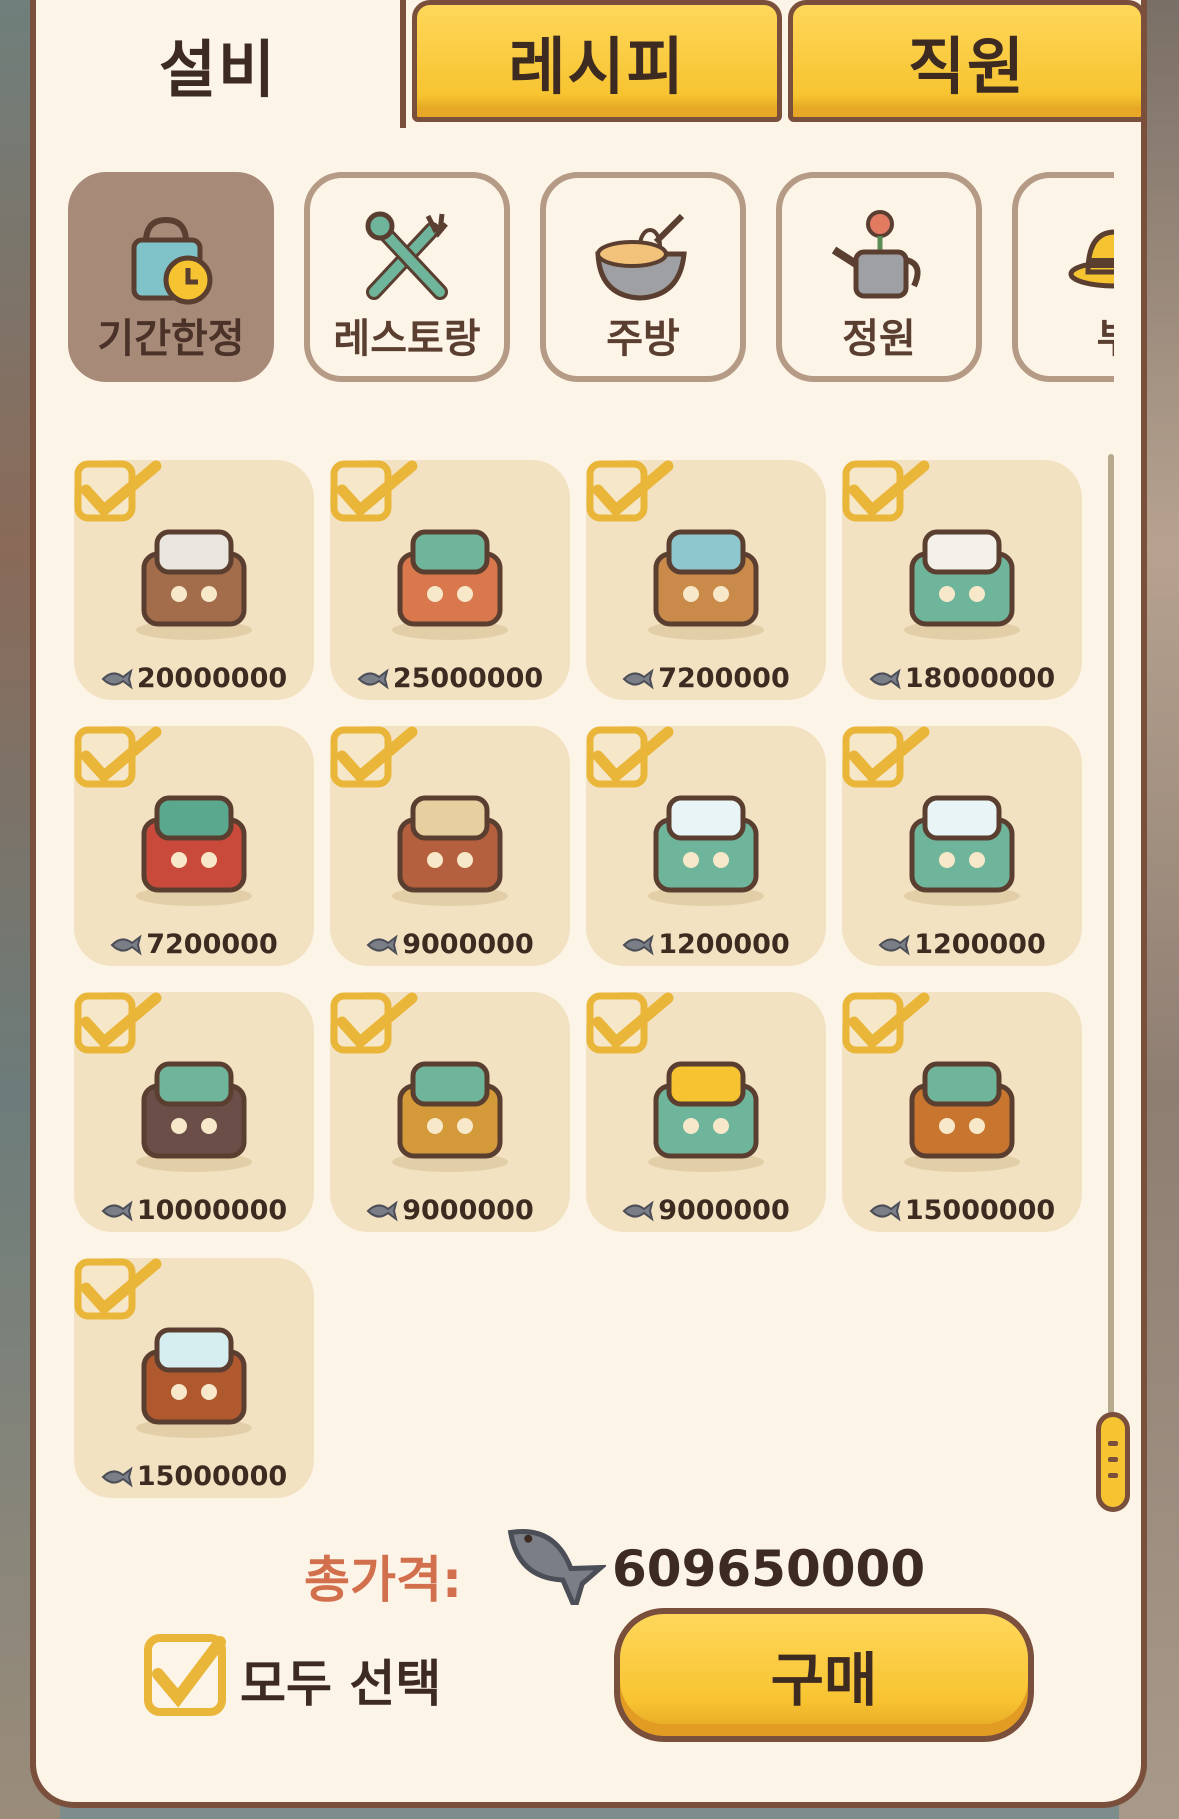  I want to click on watering-can-icon, so click(876, 254).